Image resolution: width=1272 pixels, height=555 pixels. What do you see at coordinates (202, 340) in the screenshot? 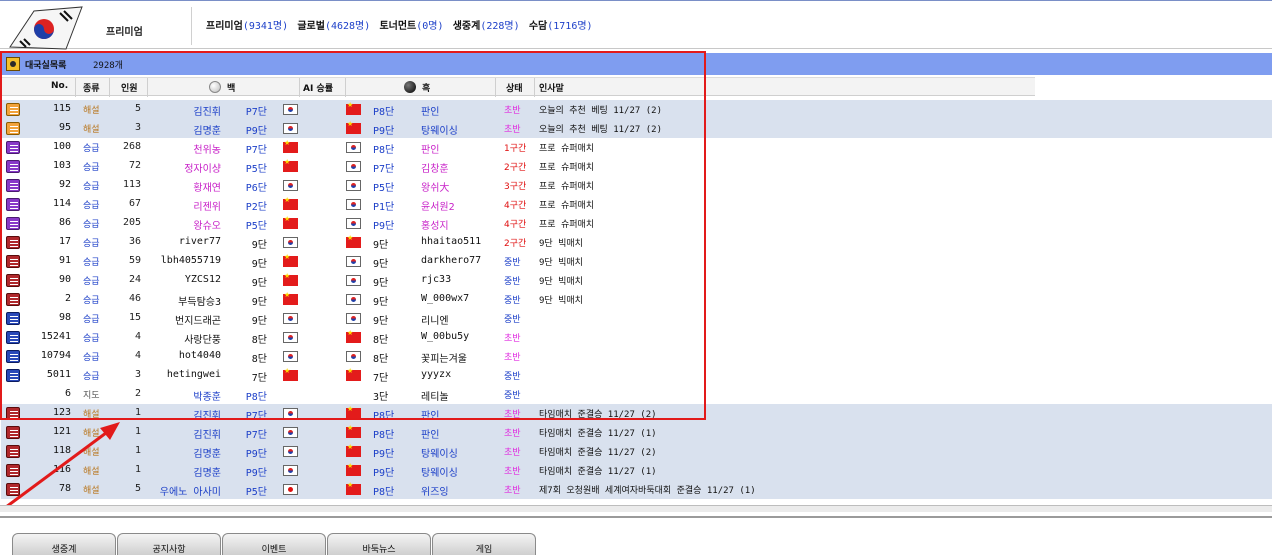
I see `white-player-name: 사랑단풍` at bounding box center [202, 340].